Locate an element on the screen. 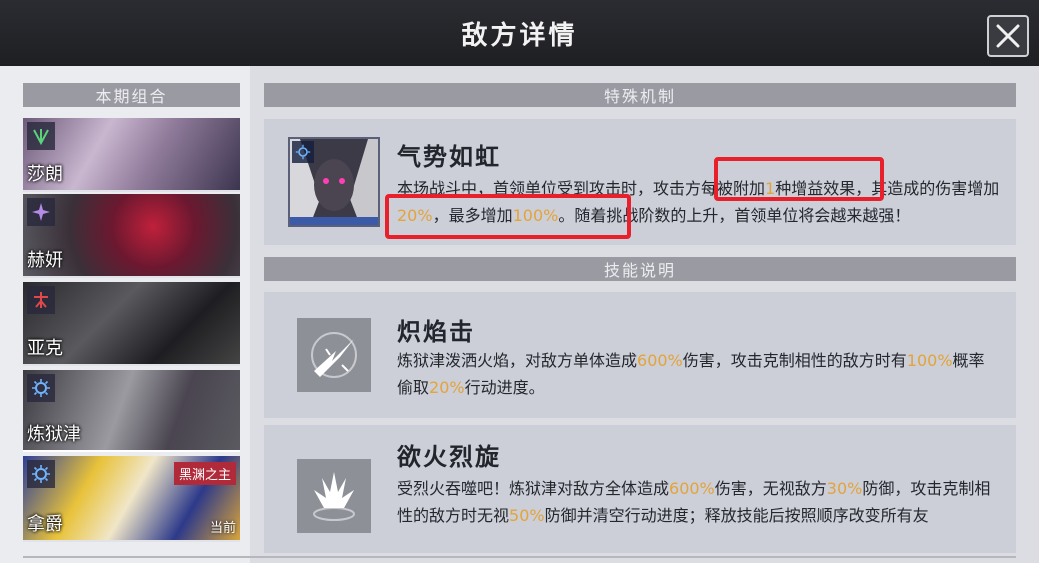 Image resolution: width=1039 pixels, height=563 pixels. close-button is located at coordinates (1008, 36).